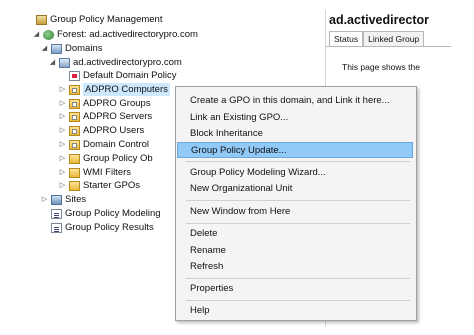  What do you see at coordinates (127, 62) in the screenshot?
I see `tree-node-label: ad.activedirectorypro.com` at bounding box center [127, 62].